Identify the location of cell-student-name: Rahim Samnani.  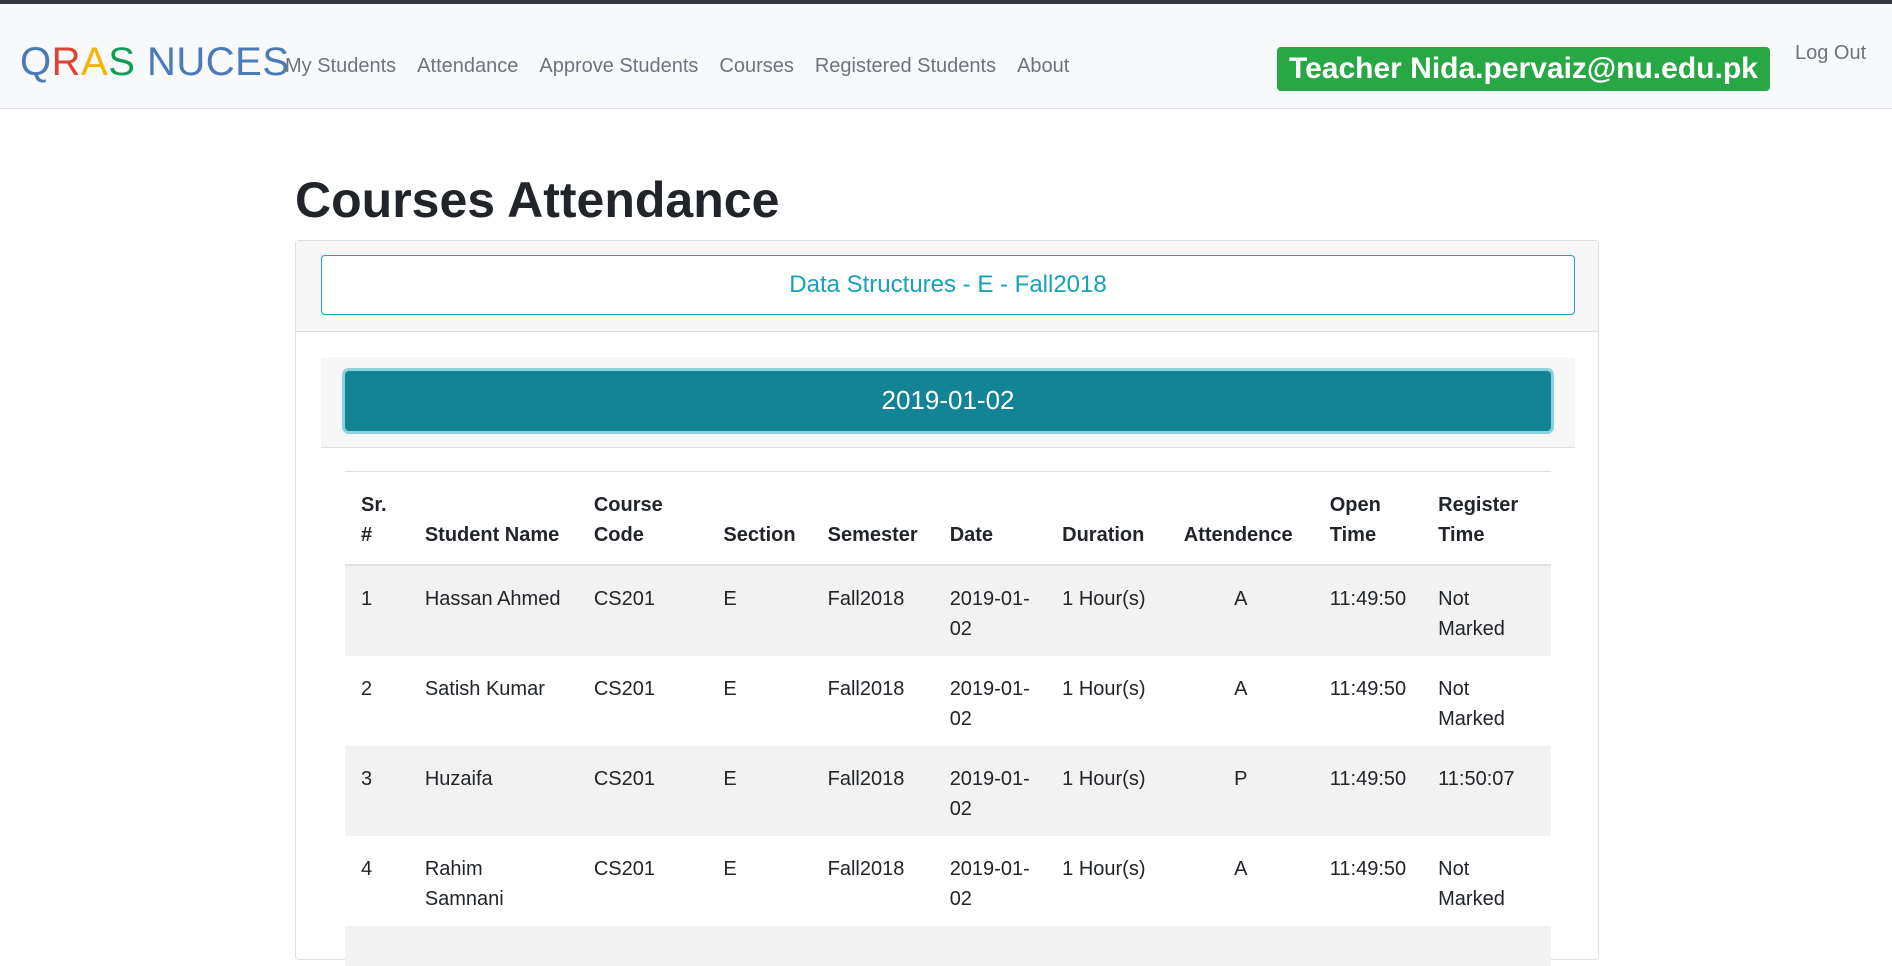
(464, 884).